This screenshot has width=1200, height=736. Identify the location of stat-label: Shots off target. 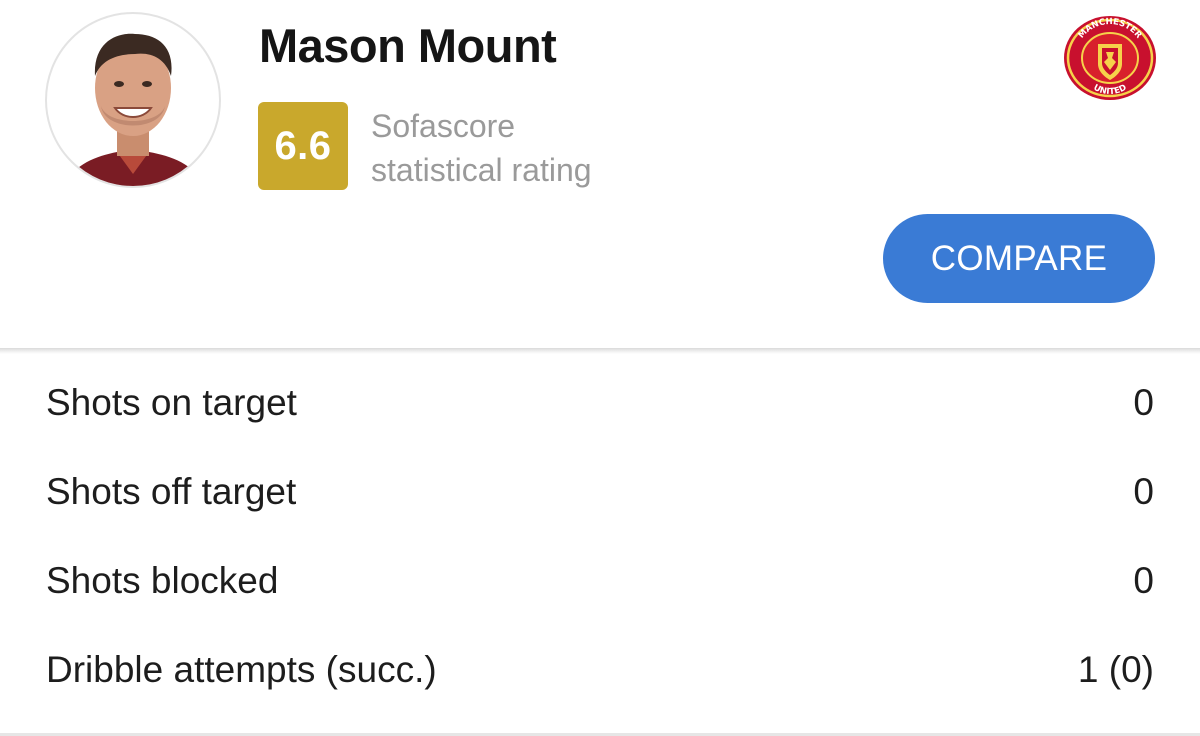
(171, 491).